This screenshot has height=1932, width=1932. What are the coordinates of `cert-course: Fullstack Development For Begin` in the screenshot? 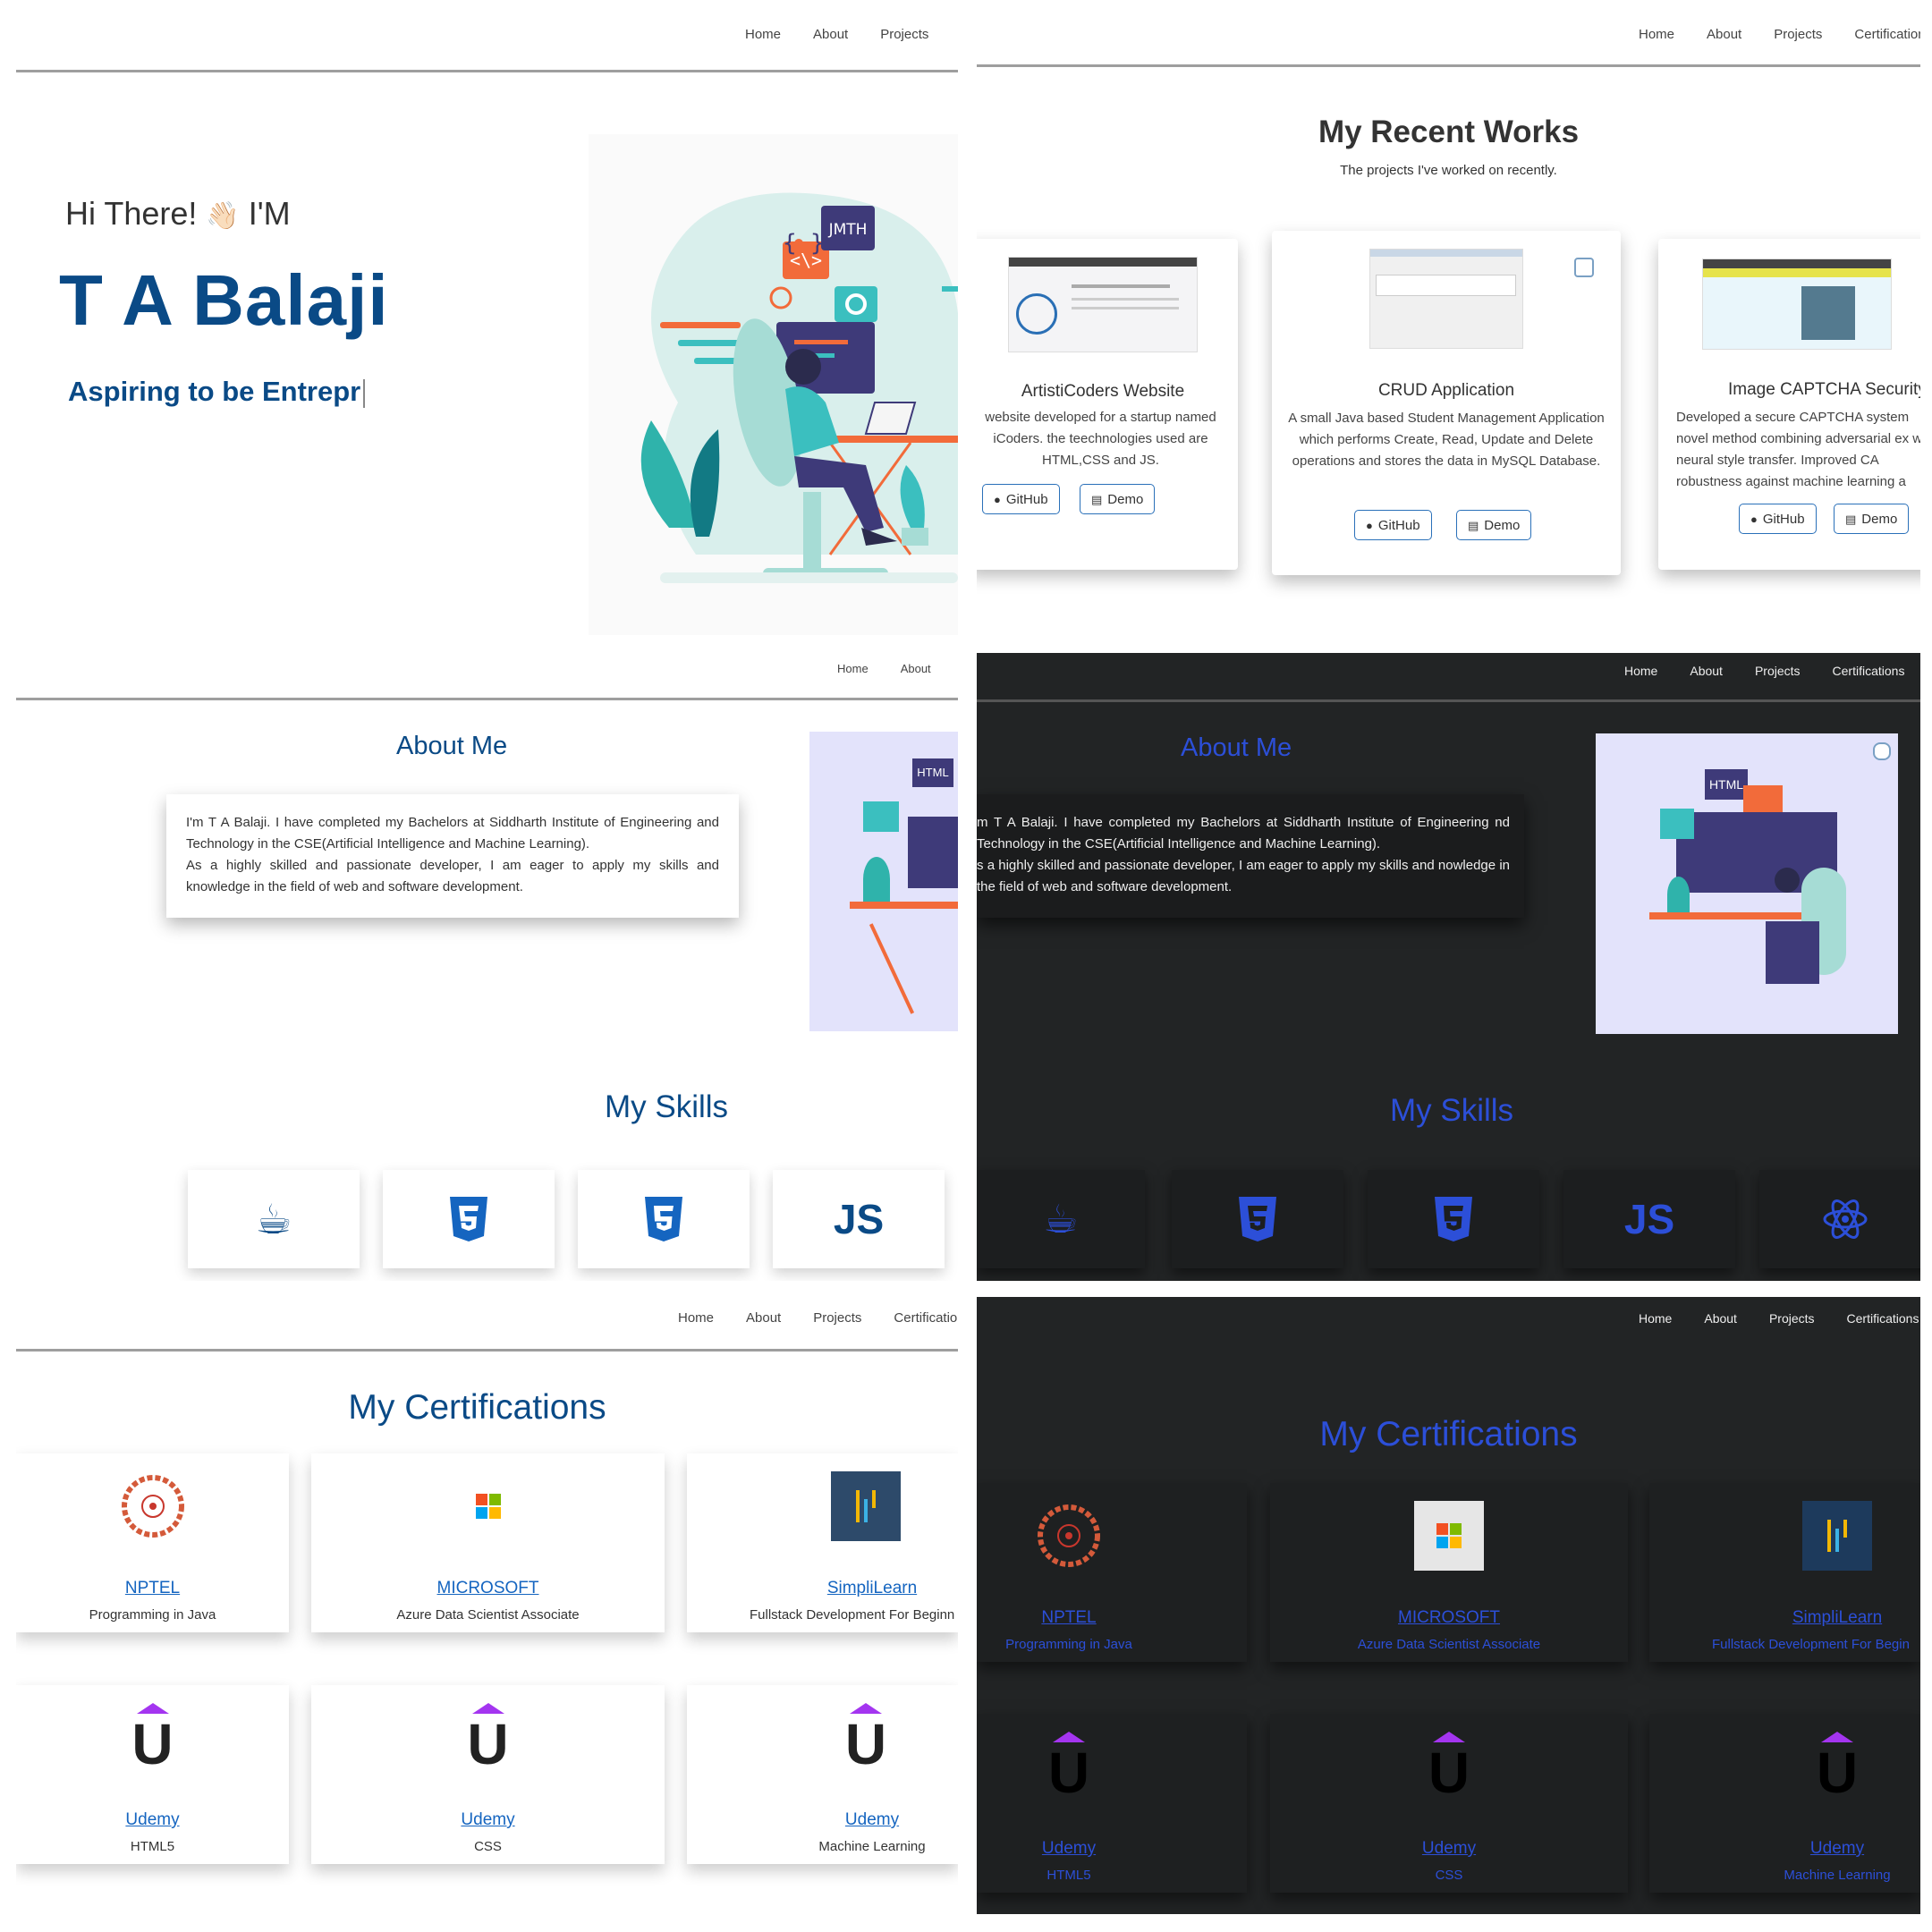 It's located at (1811, 1644).